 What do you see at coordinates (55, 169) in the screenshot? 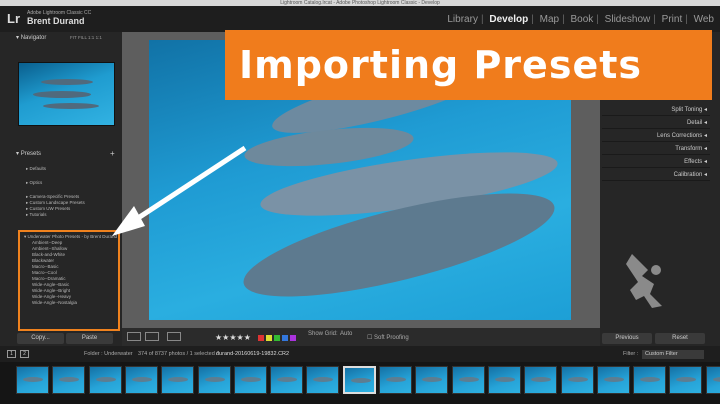
I see `preset-group: ▸ Defaults` at bounding box center [55, 169].